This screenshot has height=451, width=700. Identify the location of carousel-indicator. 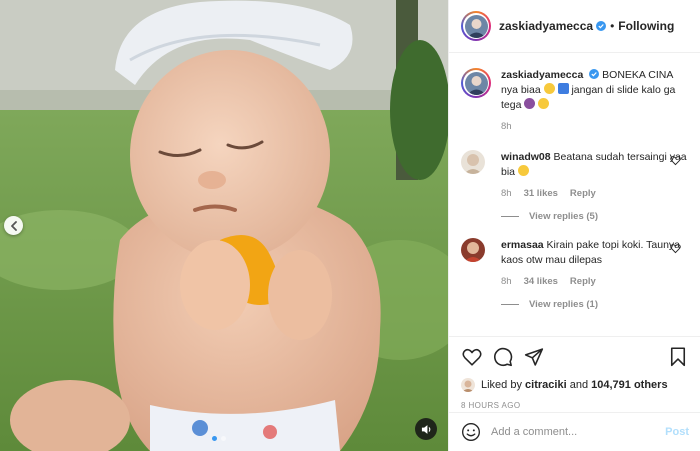
(219, 438).